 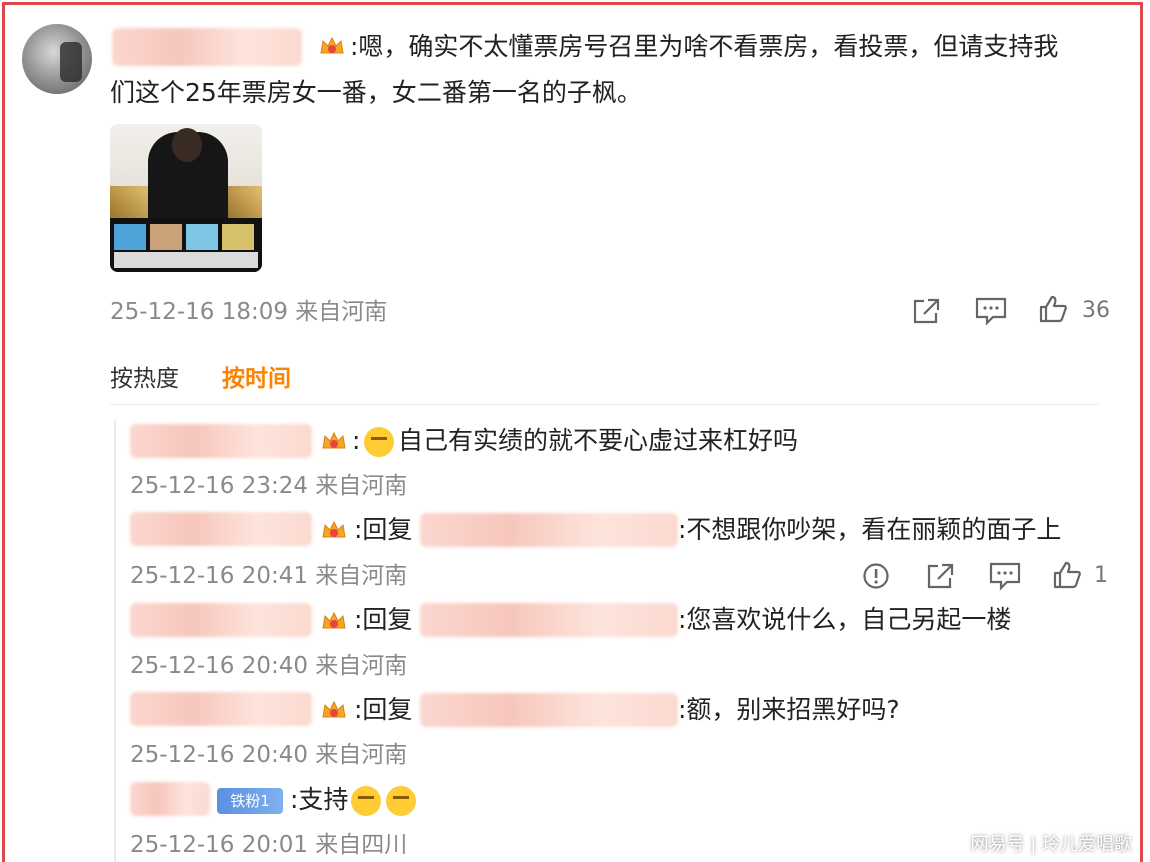 I want to click on avatar, so click(x=57, y=59).